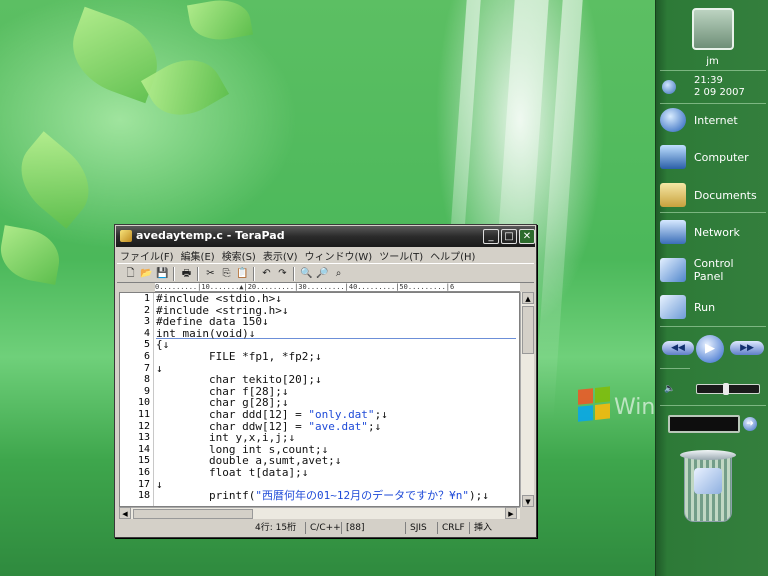 The width and height of the screenshot is (768, 576). I want to click on line-number: 17, so click(143, 484).